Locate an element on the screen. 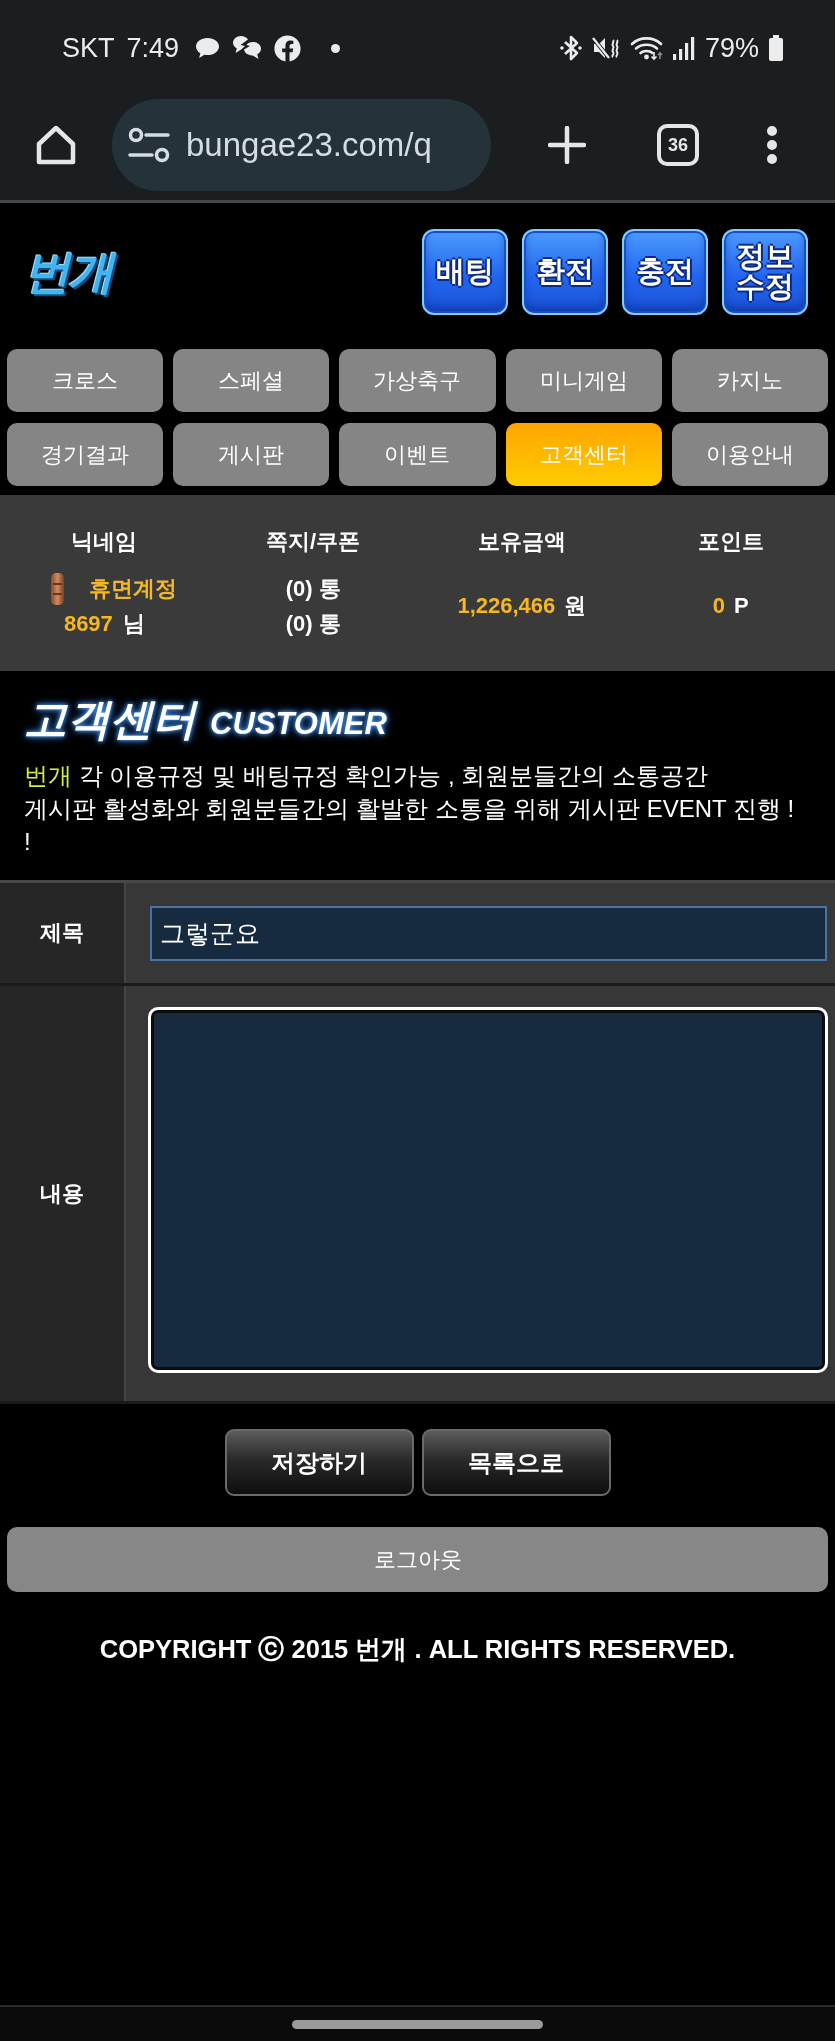  signal-icon is located at coordinates (683, 48).